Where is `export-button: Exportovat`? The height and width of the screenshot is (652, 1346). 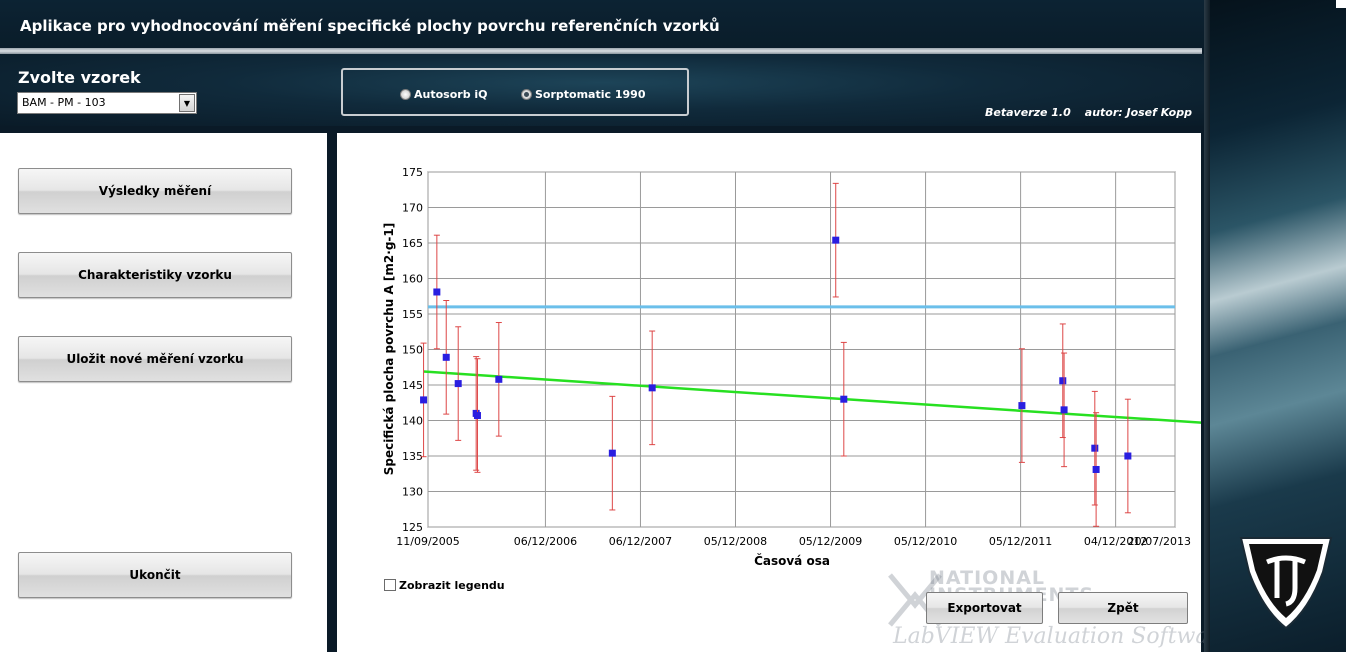 export-button: Exportovat is located at coordinates (984, 608).